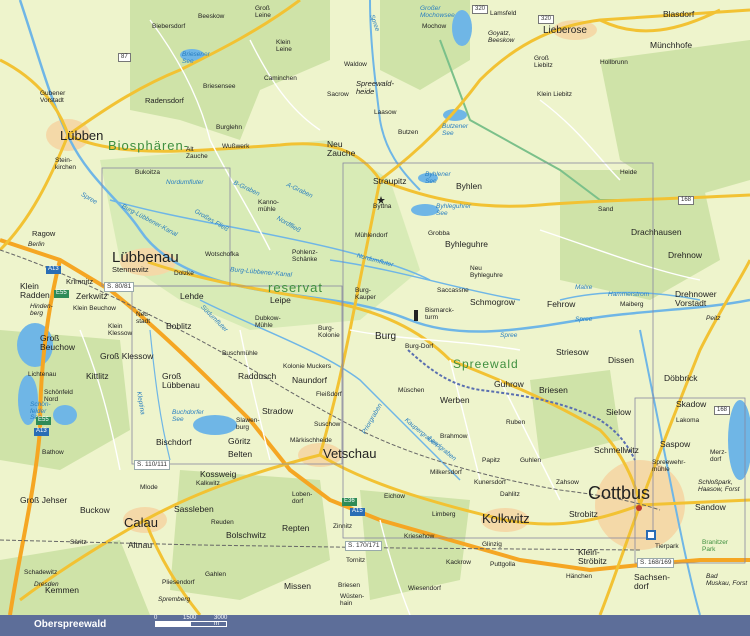  I want to click on place-maiberg: Maiberg, so click(632, 304).